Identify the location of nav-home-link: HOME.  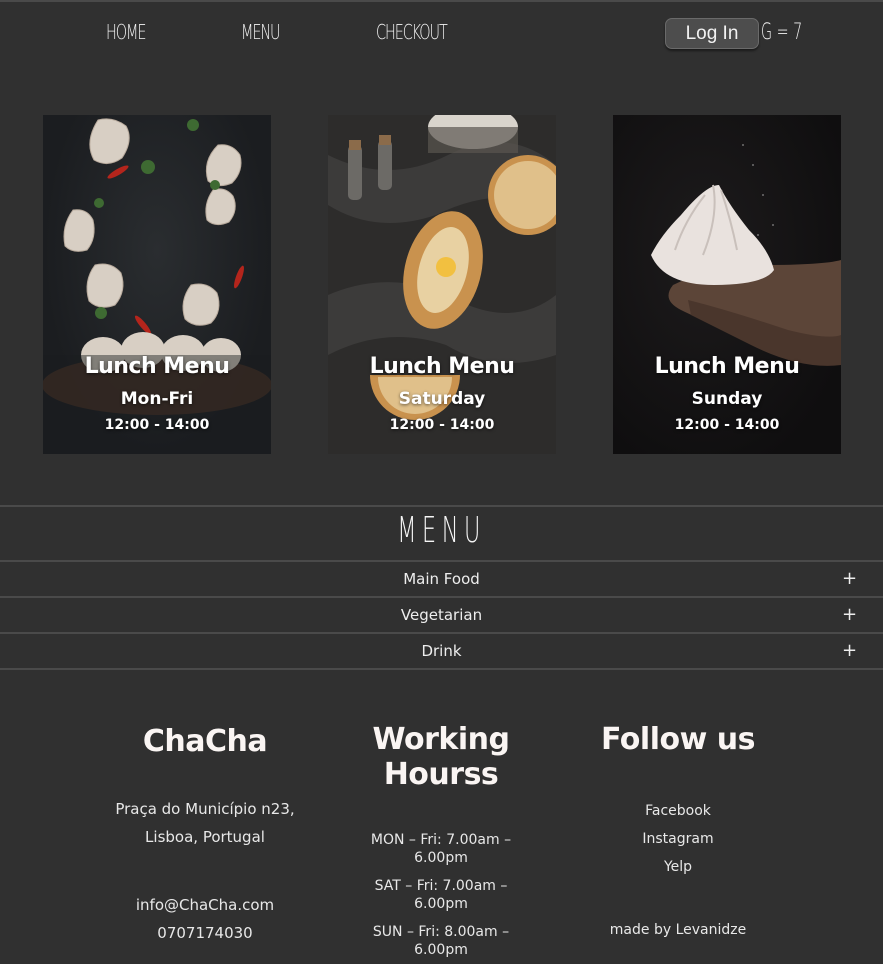
(126, 32).